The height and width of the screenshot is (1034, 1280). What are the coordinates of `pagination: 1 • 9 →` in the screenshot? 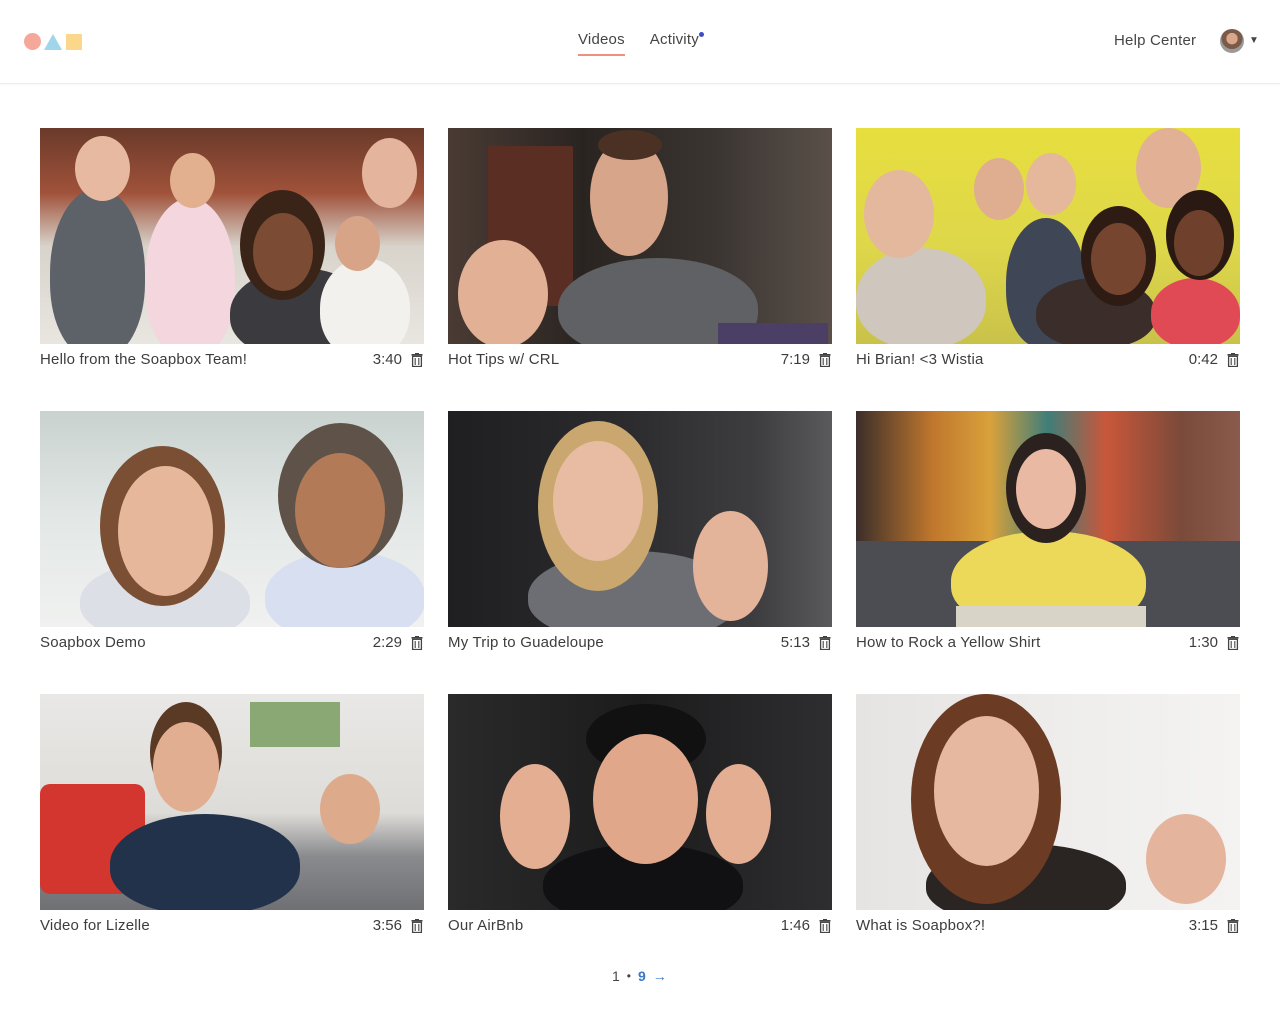 It's located at (639, 976).